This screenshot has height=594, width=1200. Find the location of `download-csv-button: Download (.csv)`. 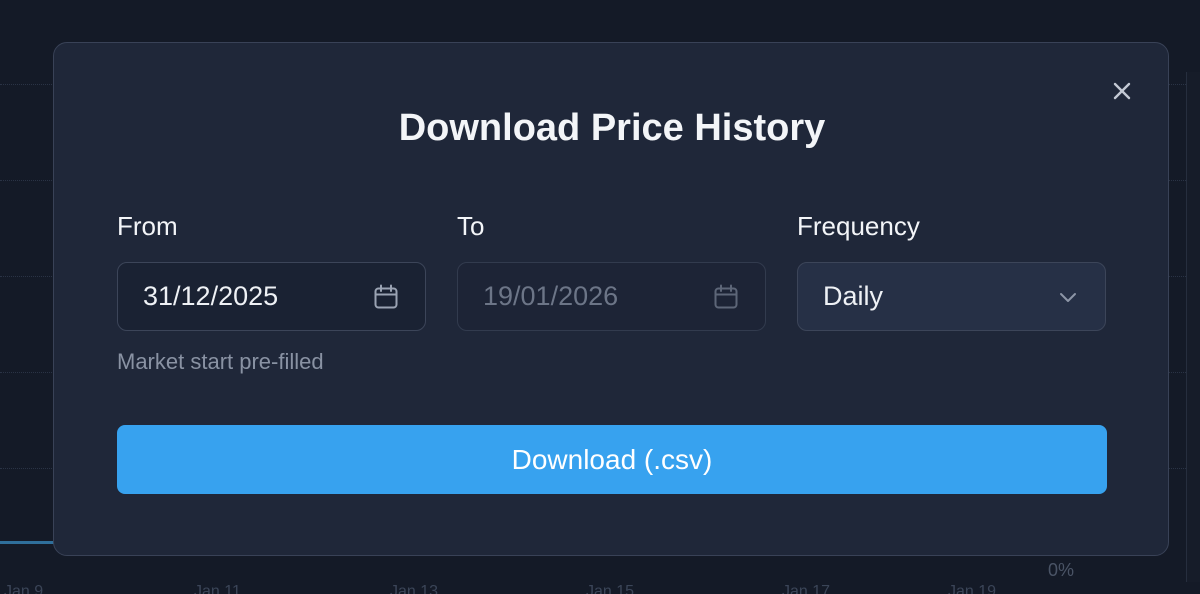

download-csv-button: Download (.csv) is located at coordinates (612, 459).